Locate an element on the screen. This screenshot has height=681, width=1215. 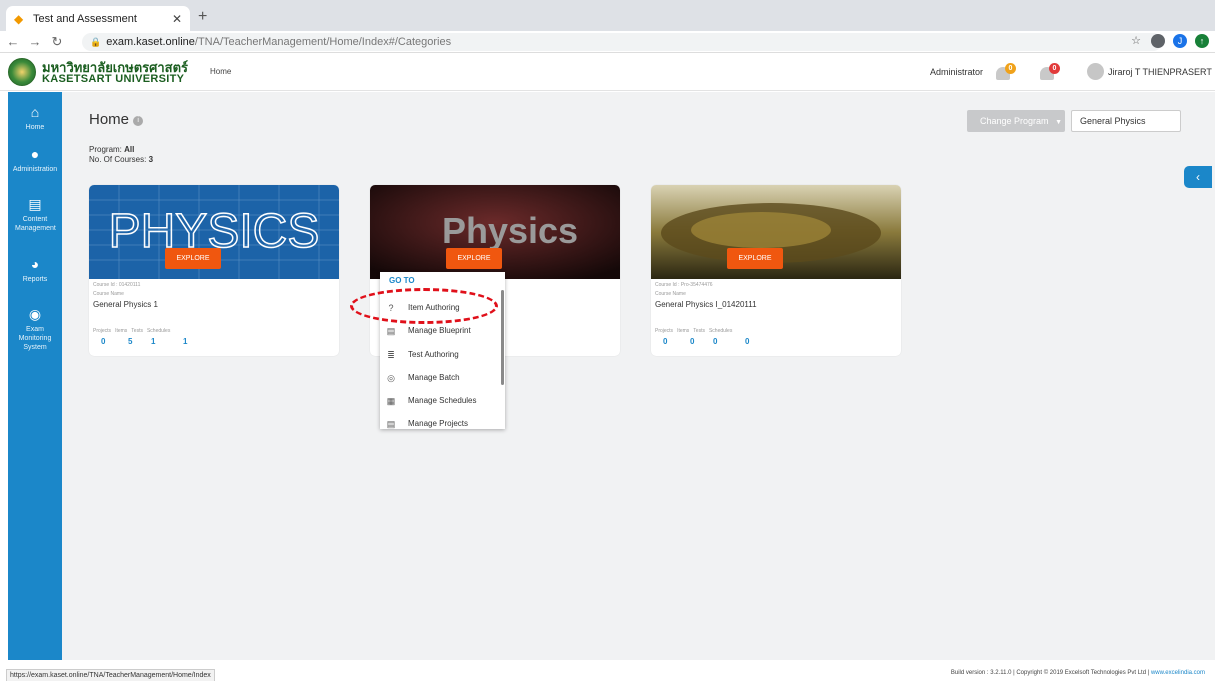
reload-button: ↻ is located at coordinates (57, 42).